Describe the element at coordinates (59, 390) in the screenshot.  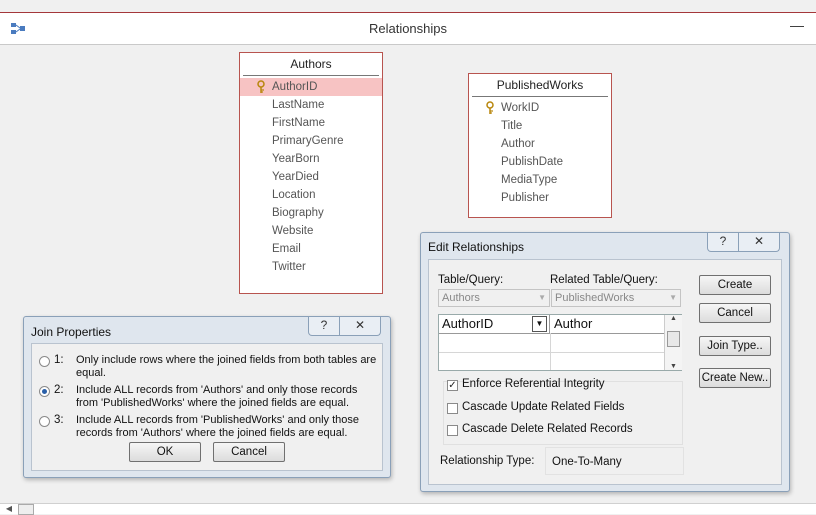
I see `join-option-number: 2:` at that location.